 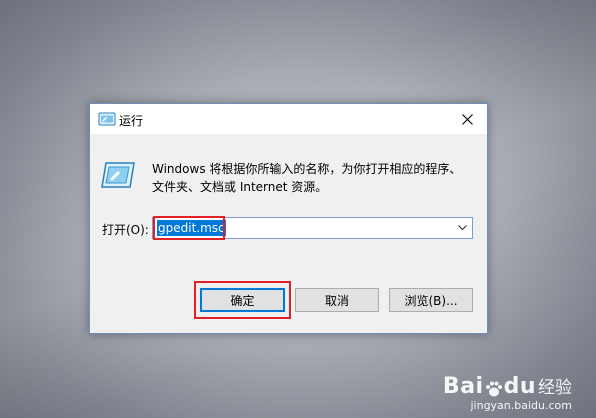 I want to click on chevron-down-icon, so click(x=462, y=228).